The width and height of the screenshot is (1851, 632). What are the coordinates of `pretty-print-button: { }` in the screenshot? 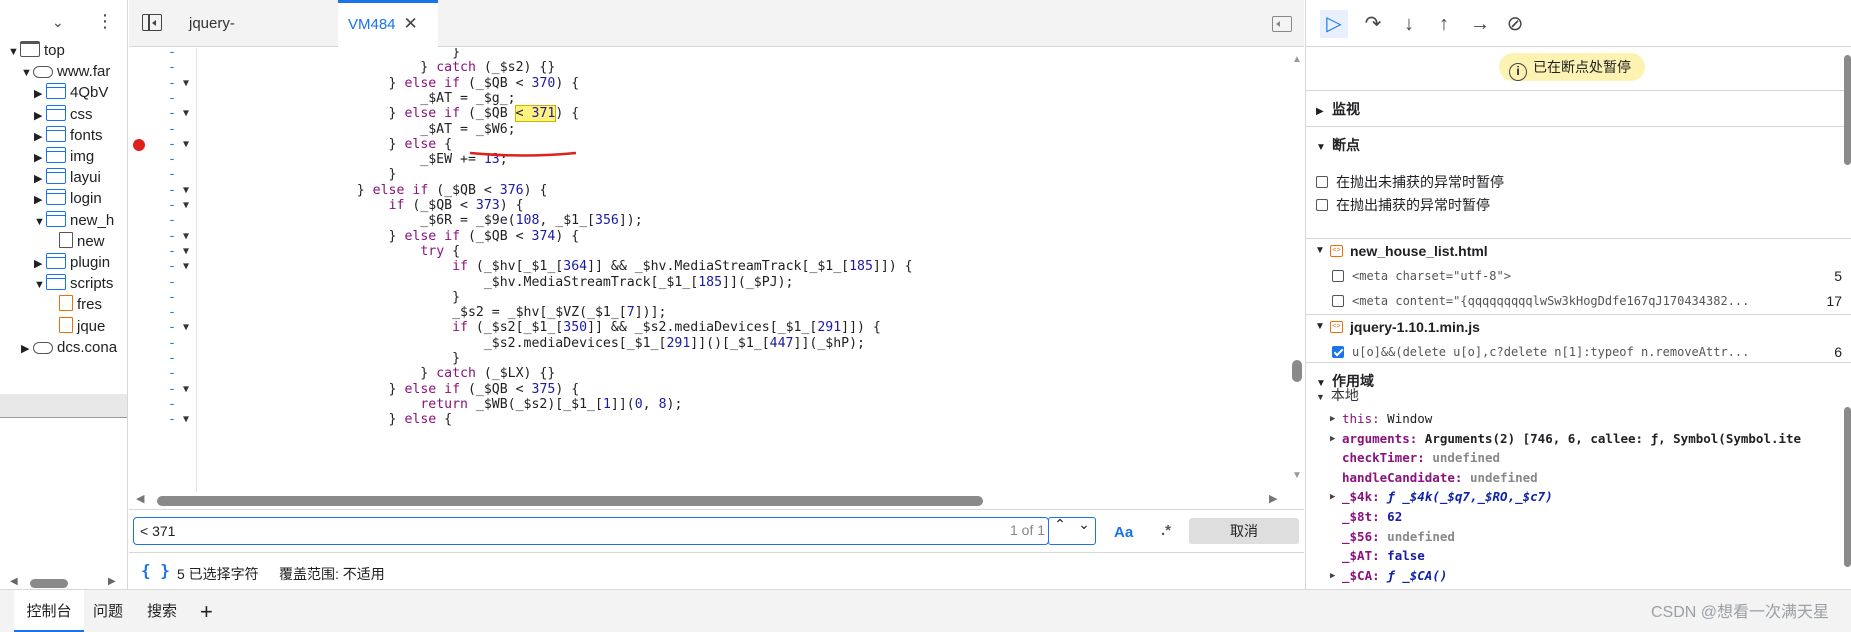 It's located at (155, 570).